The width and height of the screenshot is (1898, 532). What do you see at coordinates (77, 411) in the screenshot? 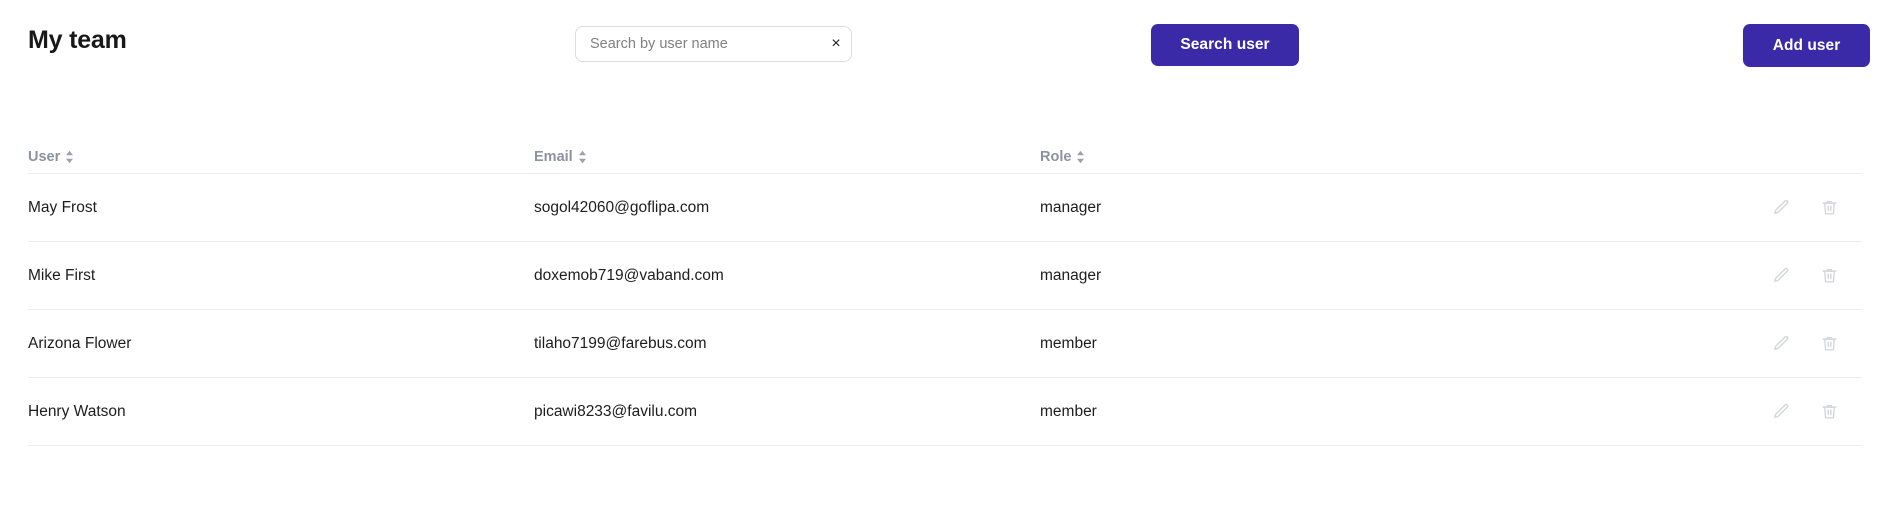
I see `cell-user: Henry Watson` at bounding box center [77, 411].